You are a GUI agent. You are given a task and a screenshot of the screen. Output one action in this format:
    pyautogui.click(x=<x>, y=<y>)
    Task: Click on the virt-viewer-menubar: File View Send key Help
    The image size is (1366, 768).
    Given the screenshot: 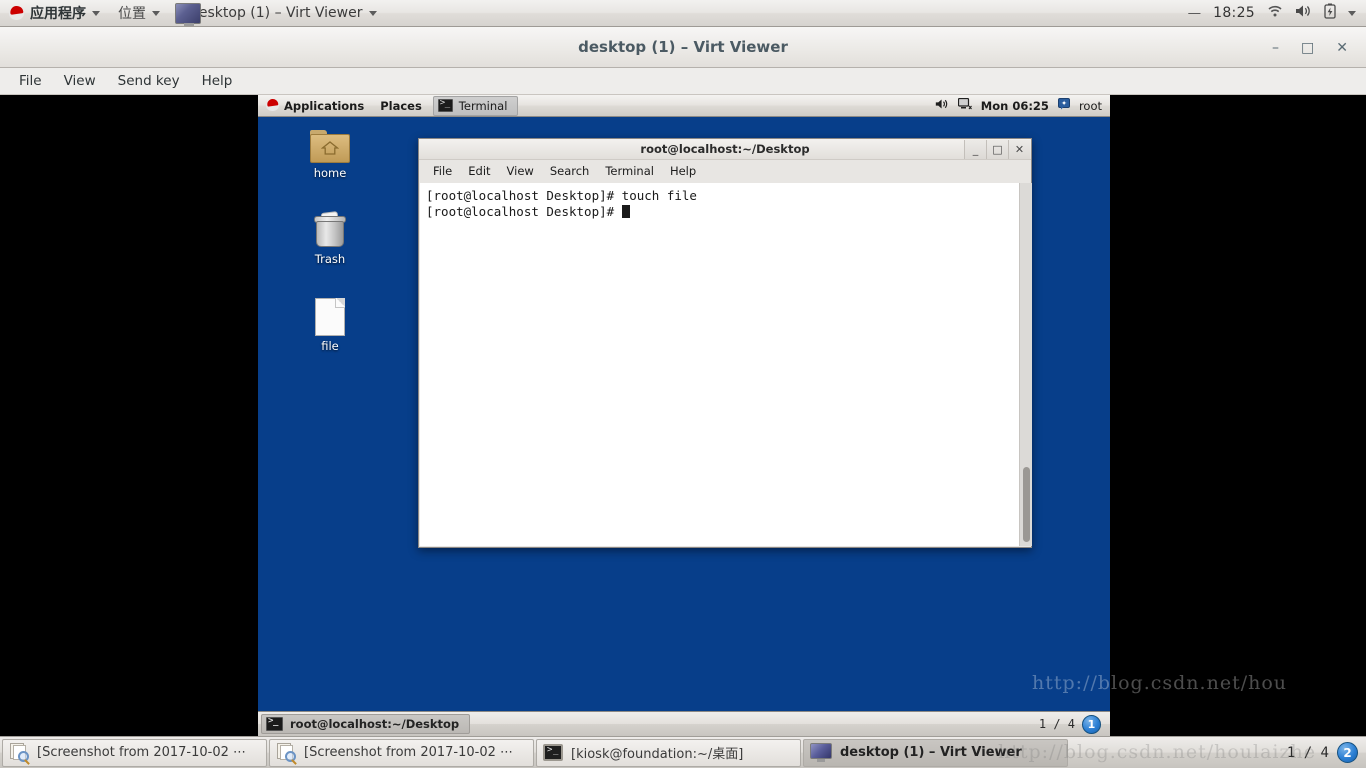 What is the action you would take?
    pyautogui.click(x=683, y=81)
    